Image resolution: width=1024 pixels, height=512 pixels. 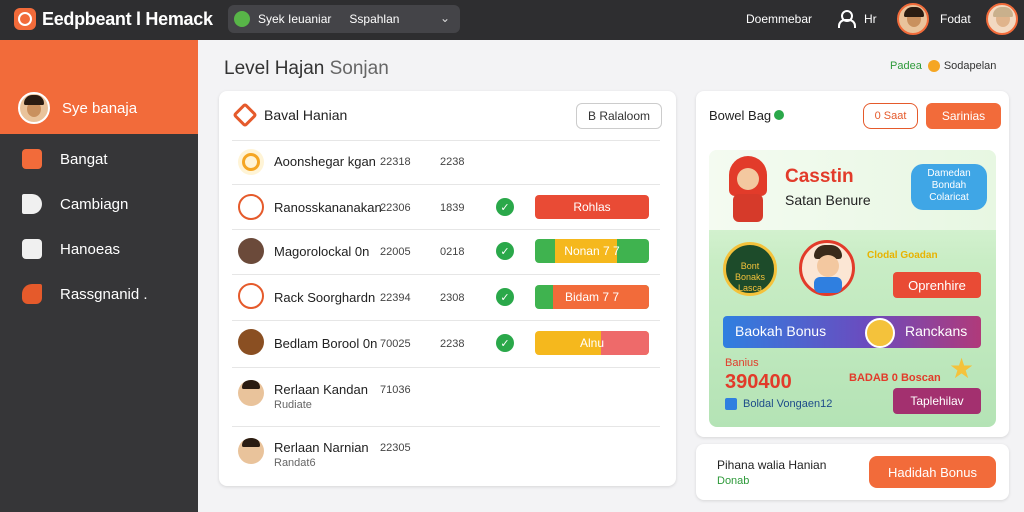 What do you see at coordinates (733, 481) in the screenshot?
I see `bonus-card-subtitle: Donab` at bounding box center [733, 481].